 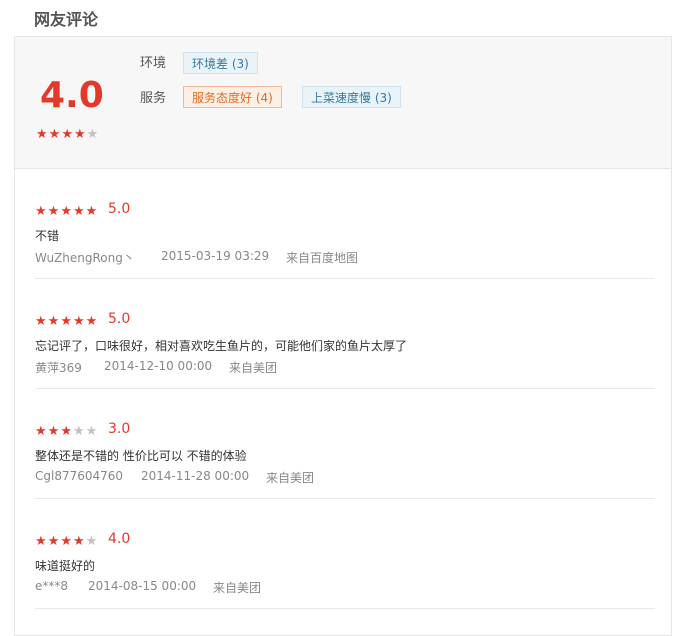 I want to click on review-author: WuZhengRong丶, so click(x=85, y=258).